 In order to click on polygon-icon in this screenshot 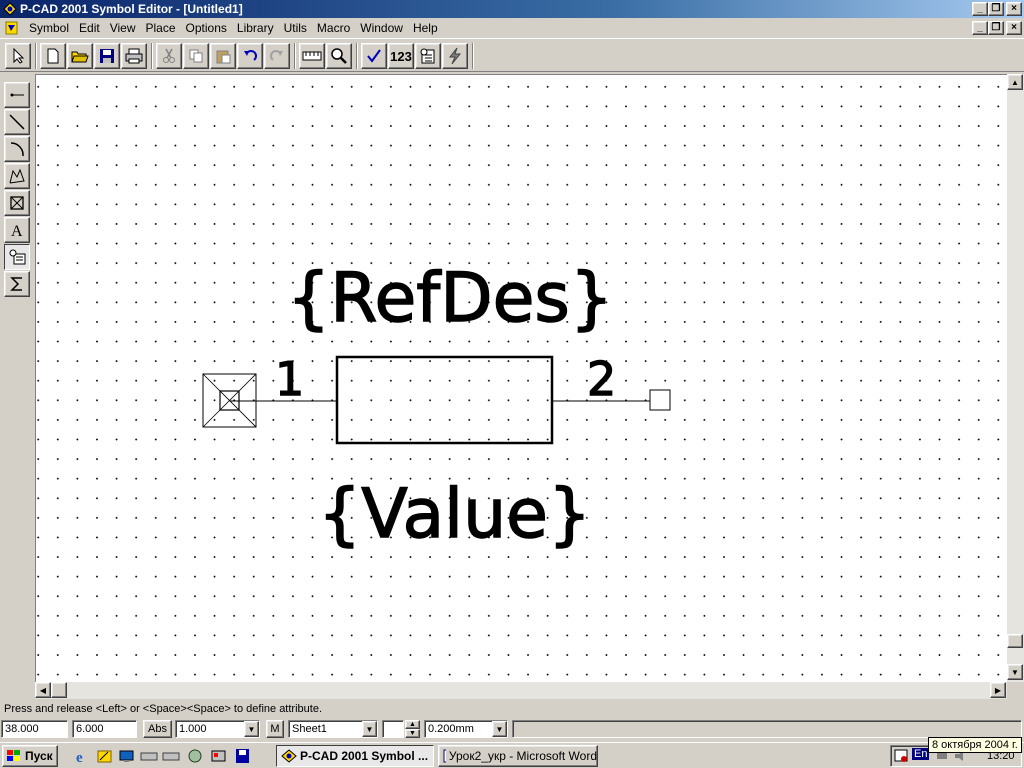, I will do `click(17, 176)`.